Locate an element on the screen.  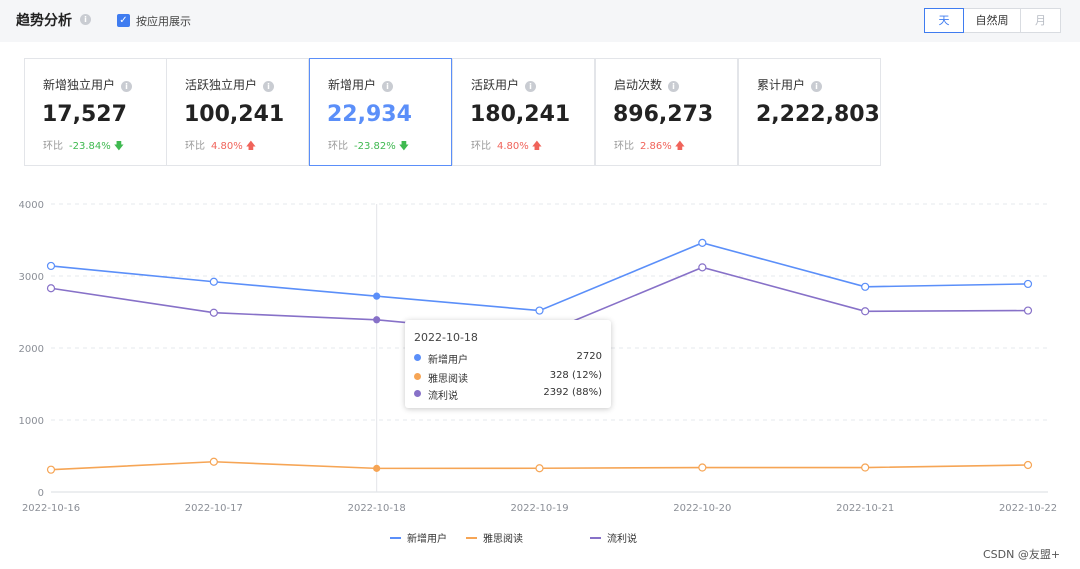
card-value: 100,241 is located at coordinates (234, 114).